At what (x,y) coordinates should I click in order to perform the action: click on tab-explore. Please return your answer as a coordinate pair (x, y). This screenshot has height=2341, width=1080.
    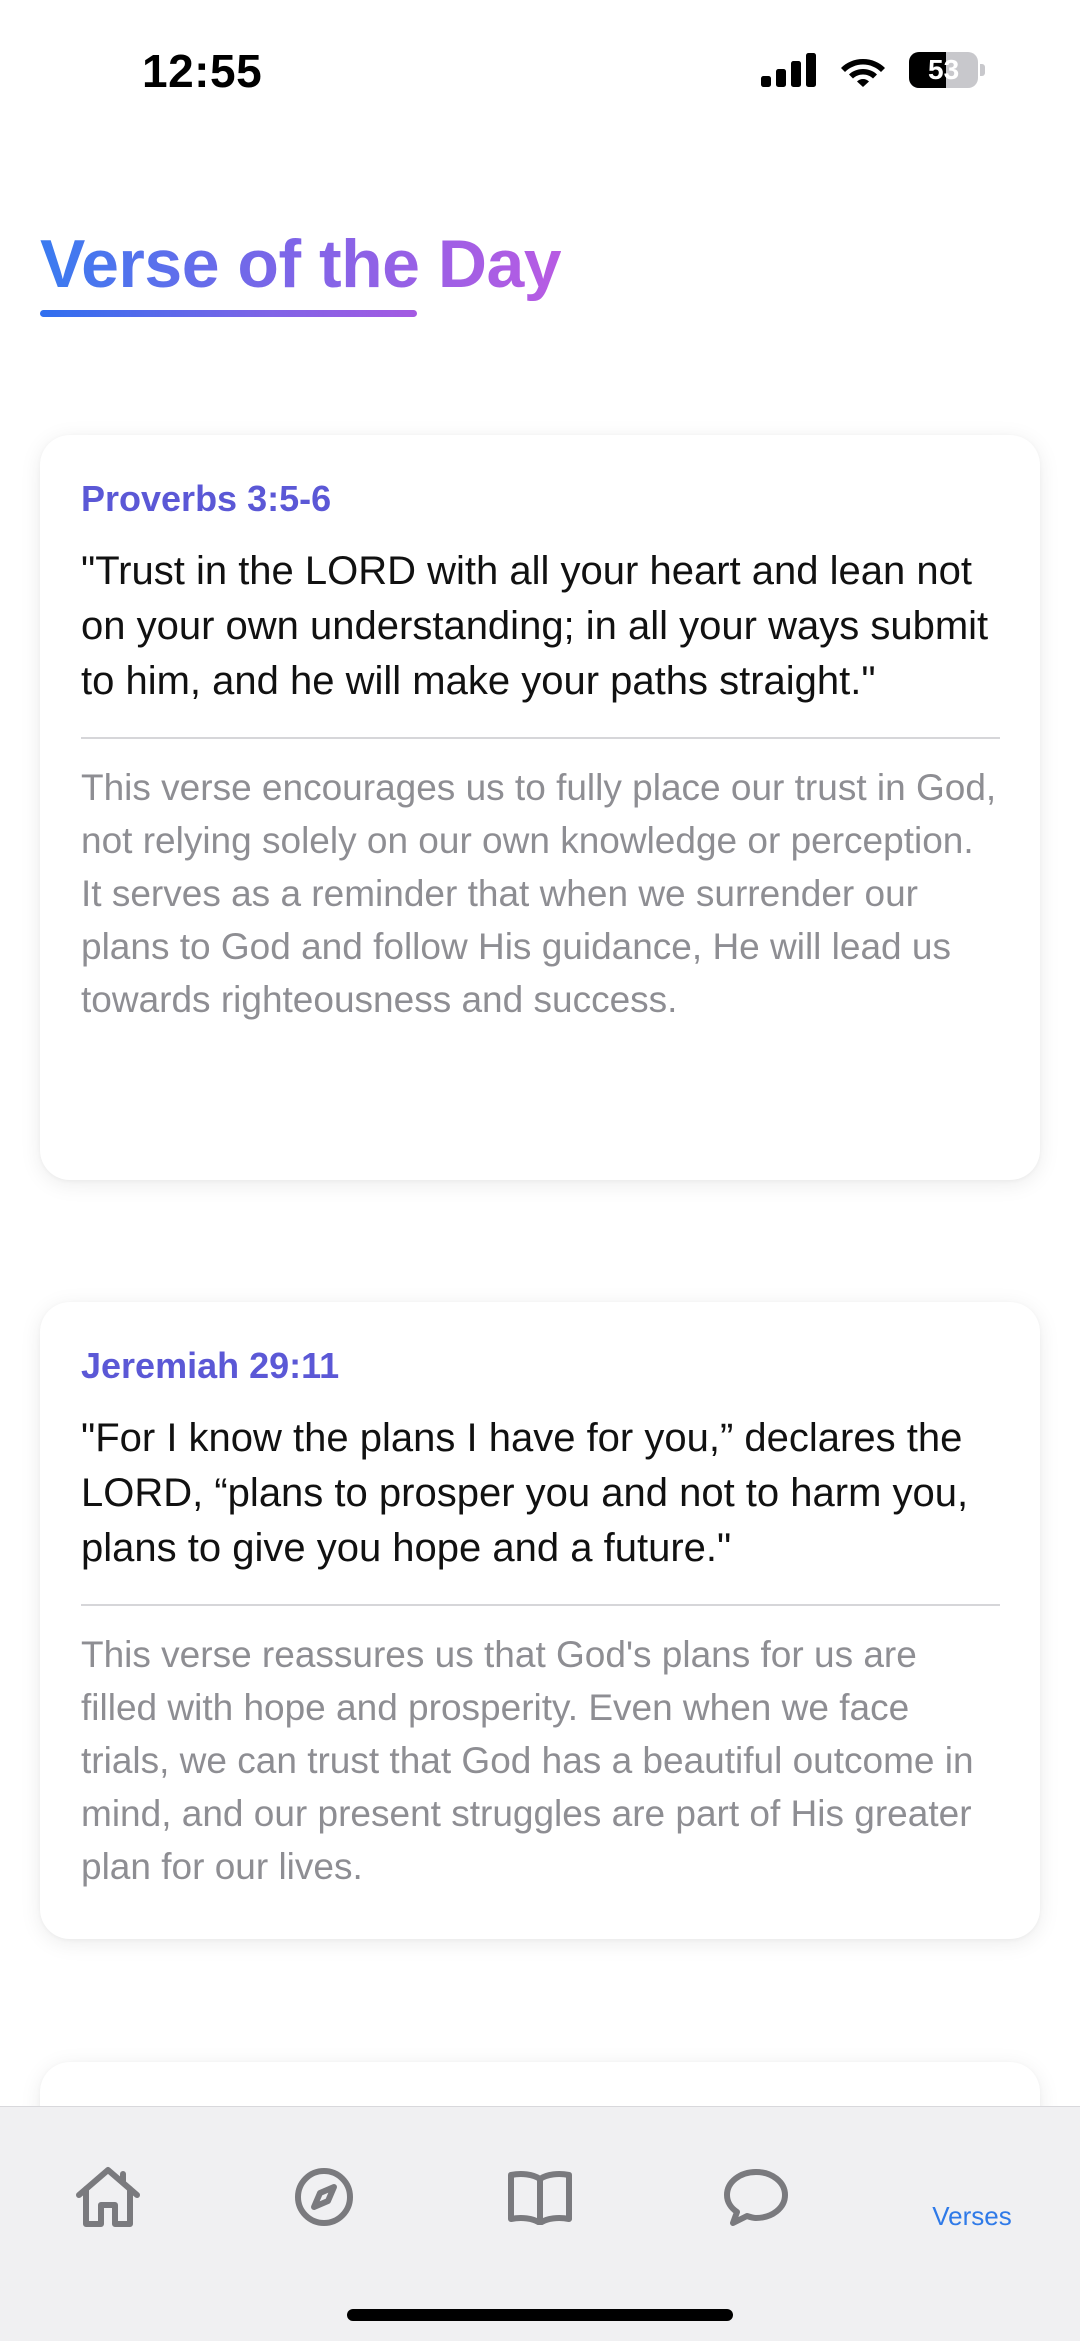
    Looking at the image, I should click on (324, 2197).